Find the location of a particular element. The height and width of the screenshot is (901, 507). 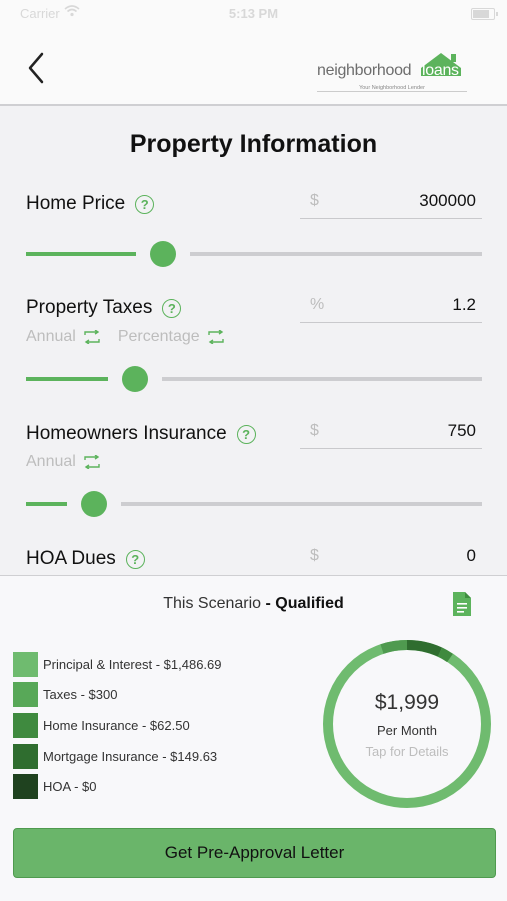

homeowners-insurance-options: Annual is located at coordinates (72, 462).